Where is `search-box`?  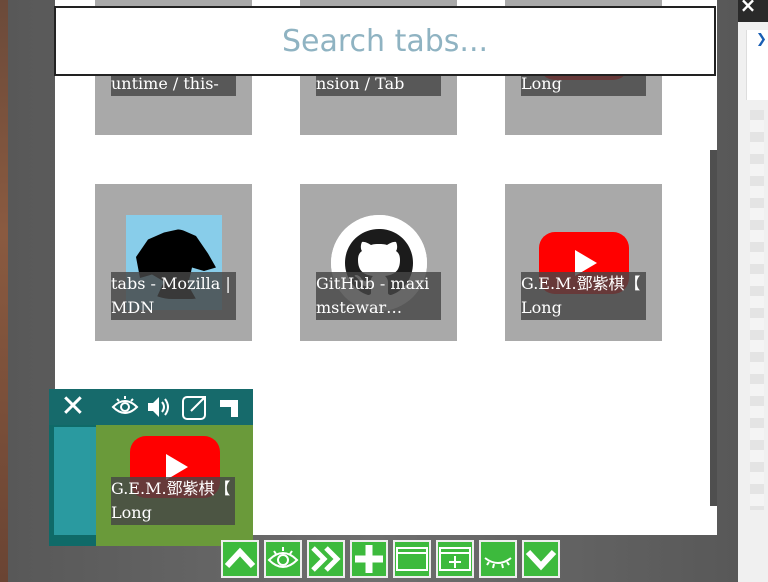 search-box is located at coordinates (385, 41).